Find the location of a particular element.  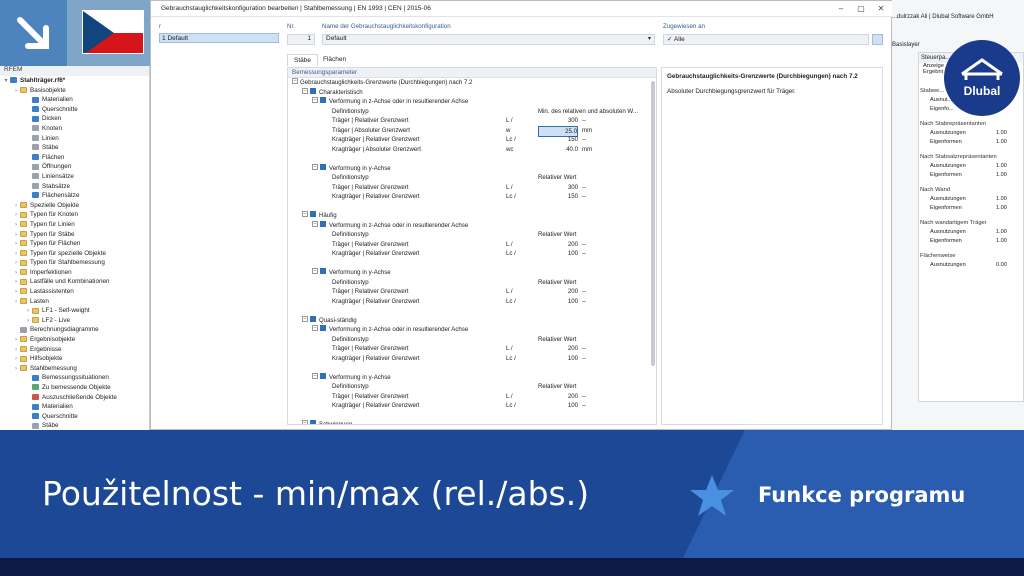

chevron-down-icon: ▾ is located at coordinates (649, 38).